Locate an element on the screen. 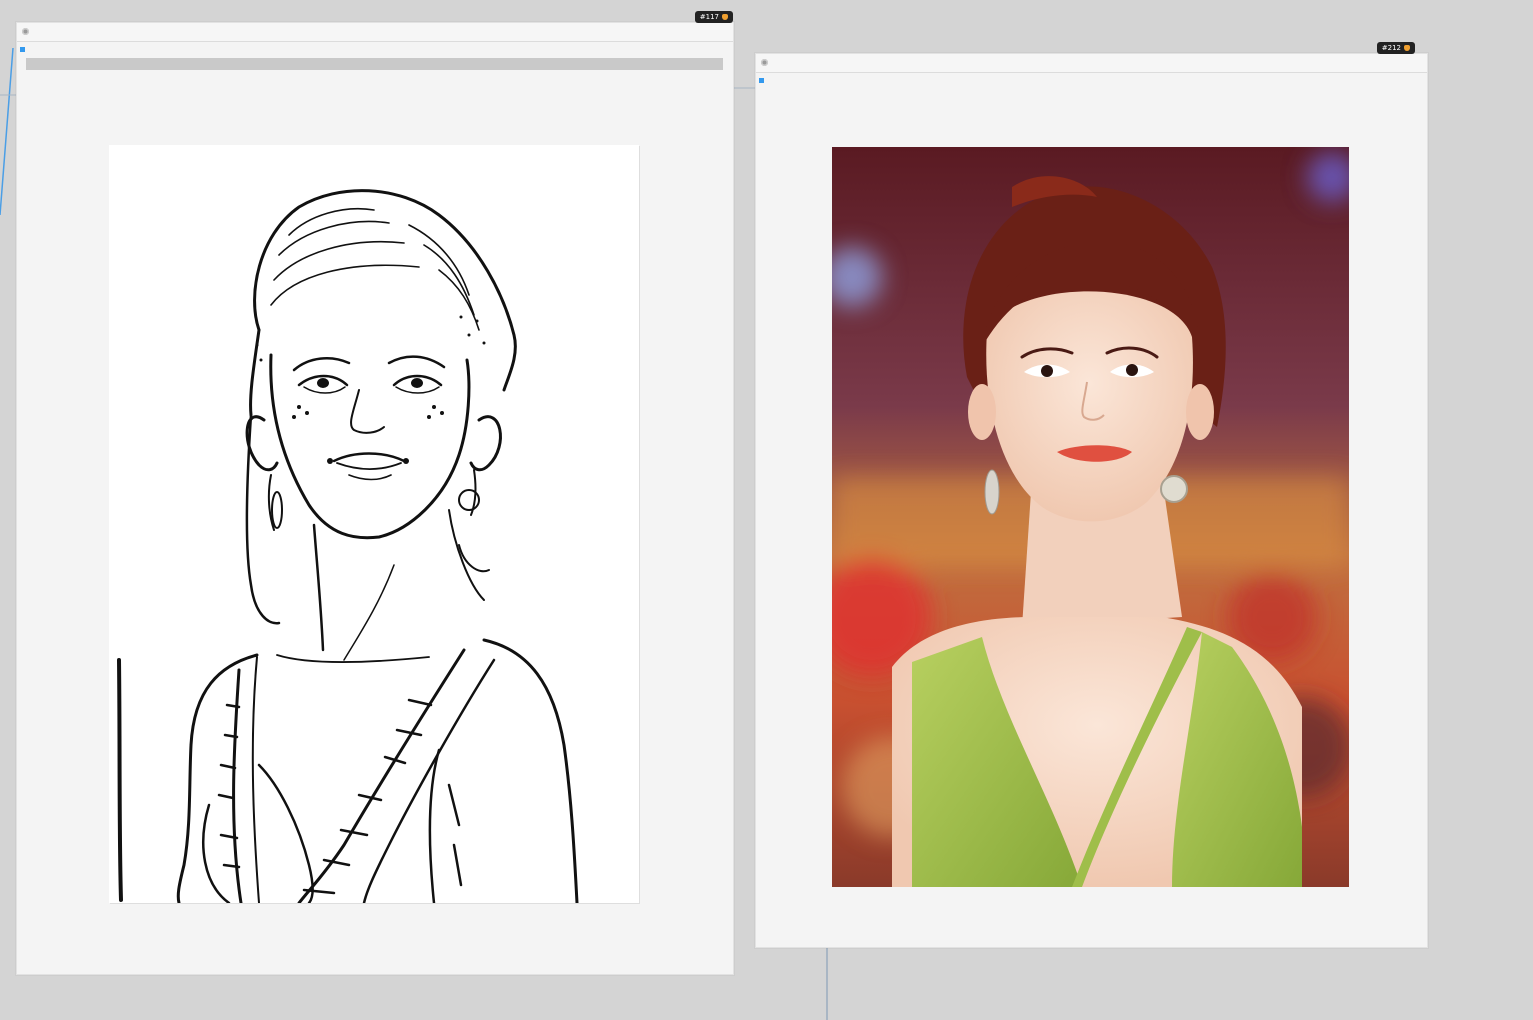  node-id-badge: #117 is located at coordinates (713, 17).